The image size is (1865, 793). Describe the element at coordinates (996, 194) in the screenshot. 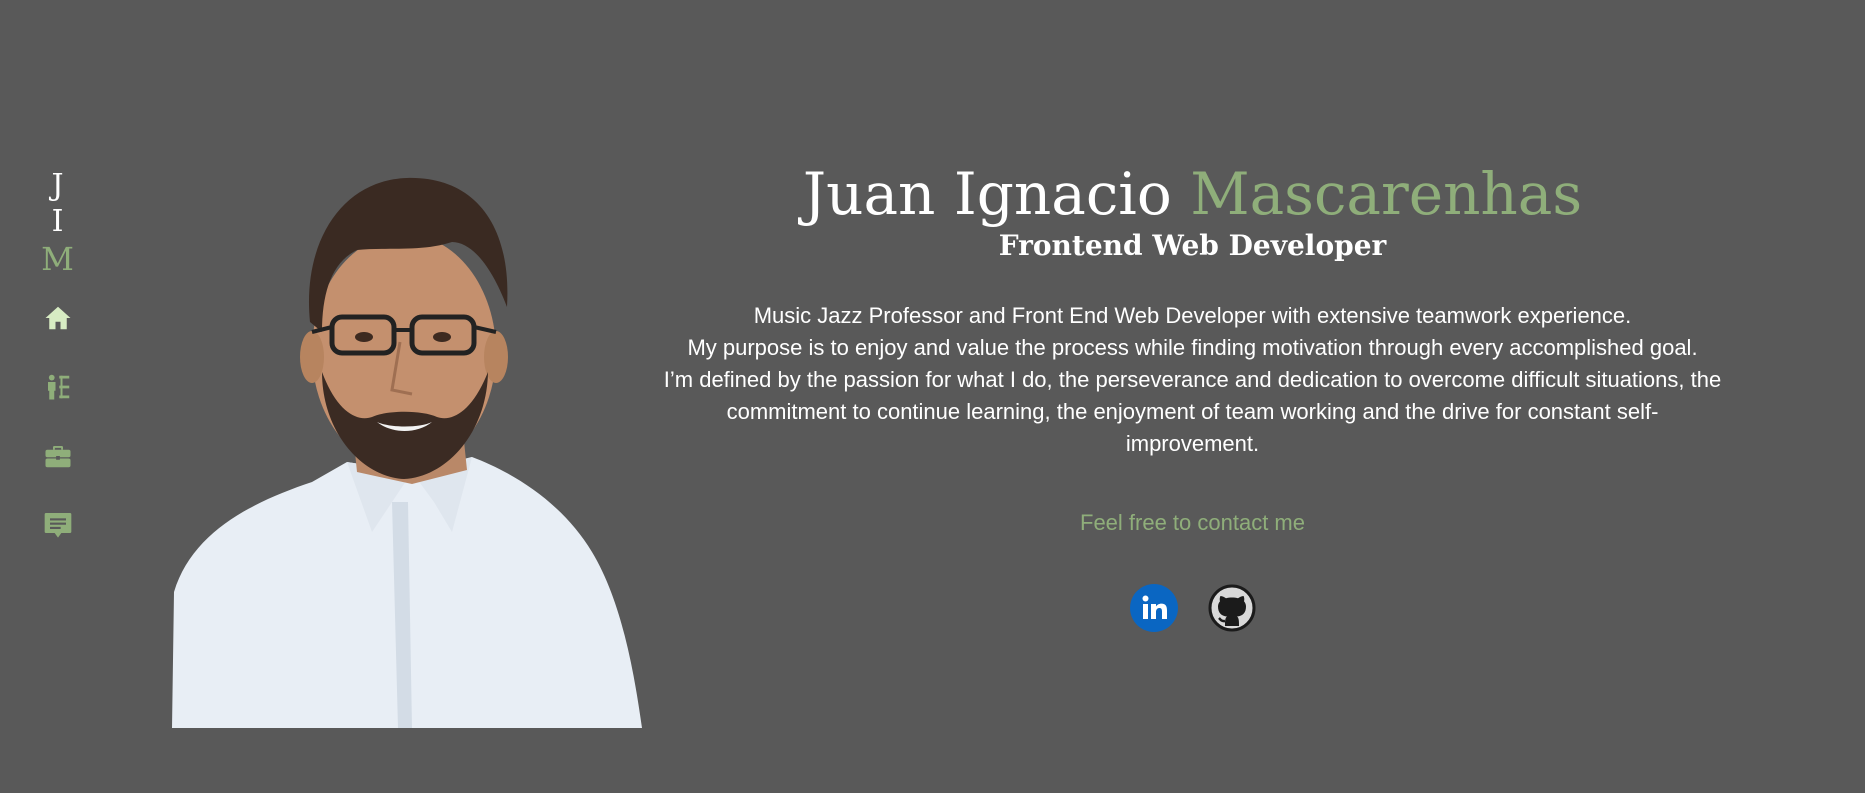

I see `first-name: Juan Ignacio` at that location.